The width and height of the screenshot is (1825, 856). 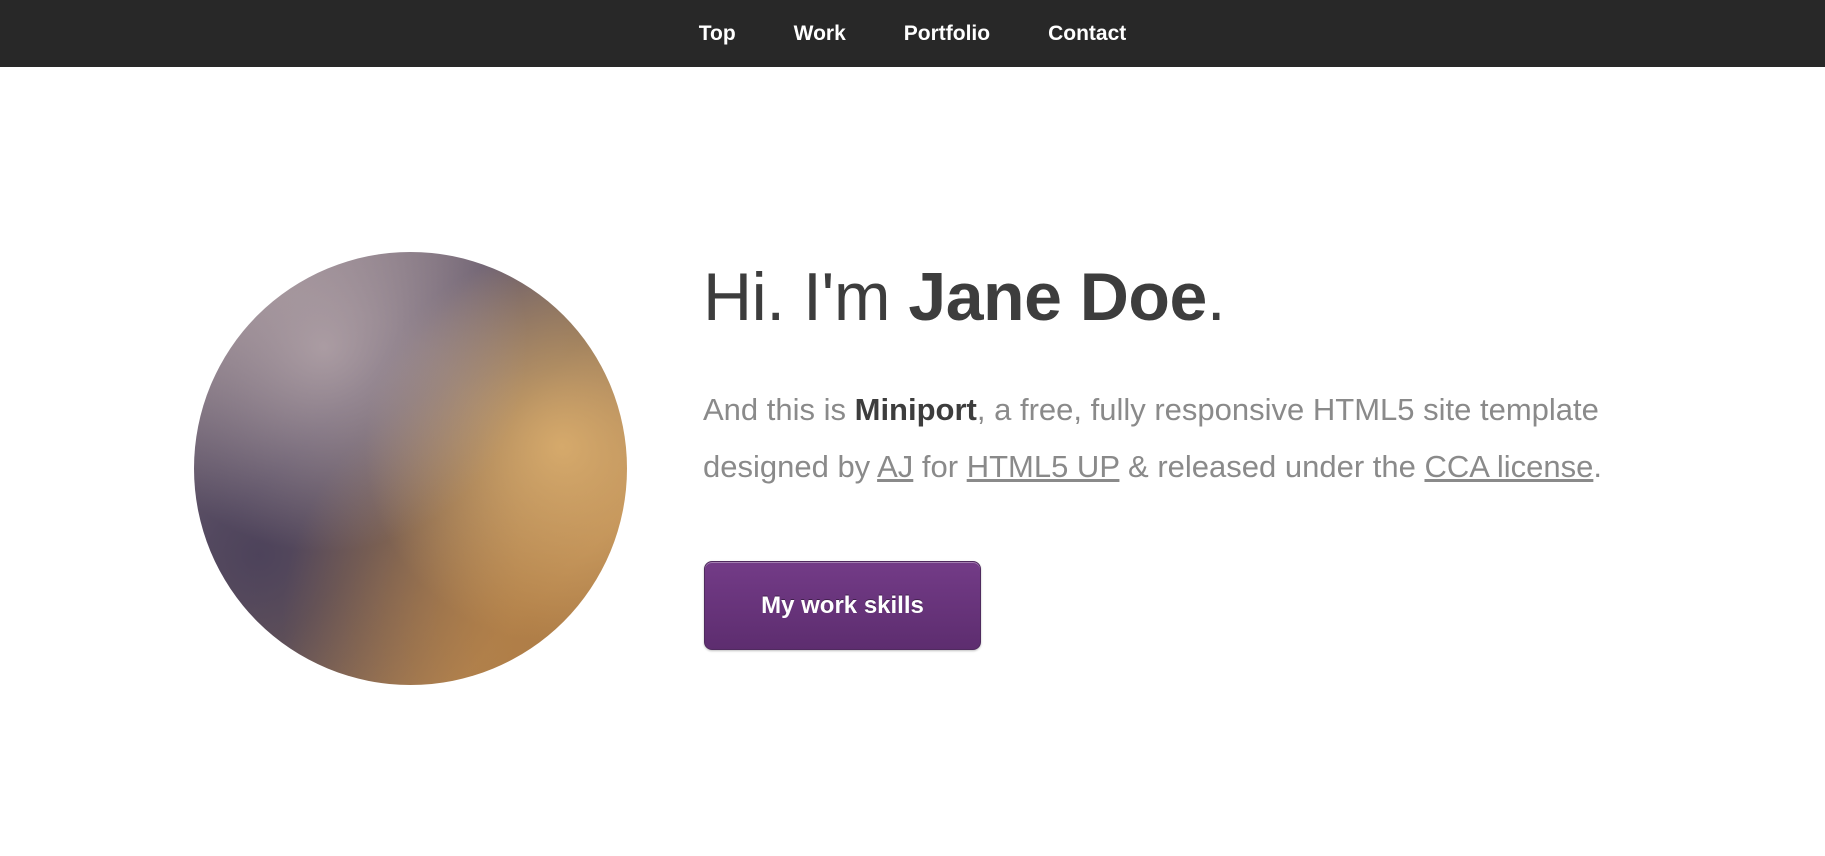 I want to click on nav-link-work: Work, so click(x=820, y=33).